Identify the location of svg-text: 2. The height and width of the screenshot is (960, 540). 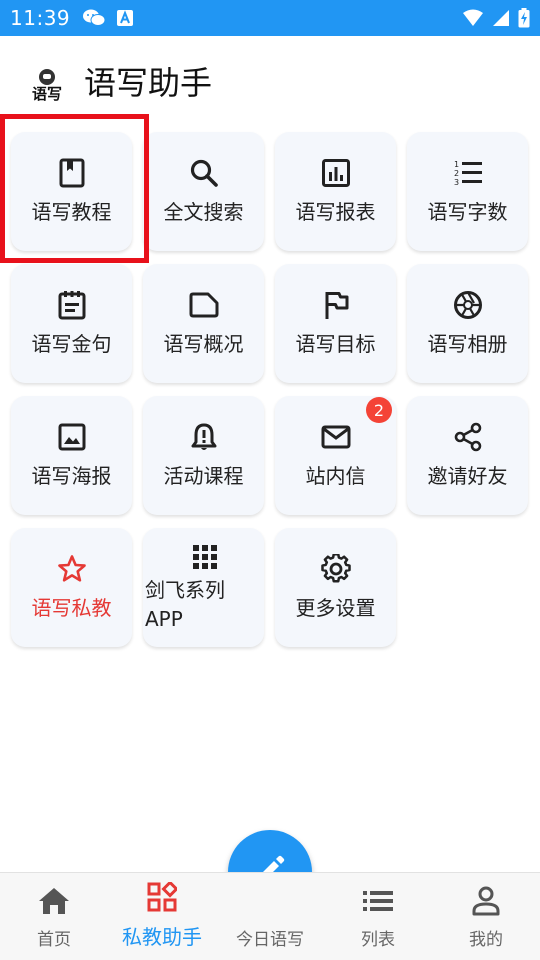
(456, 173).